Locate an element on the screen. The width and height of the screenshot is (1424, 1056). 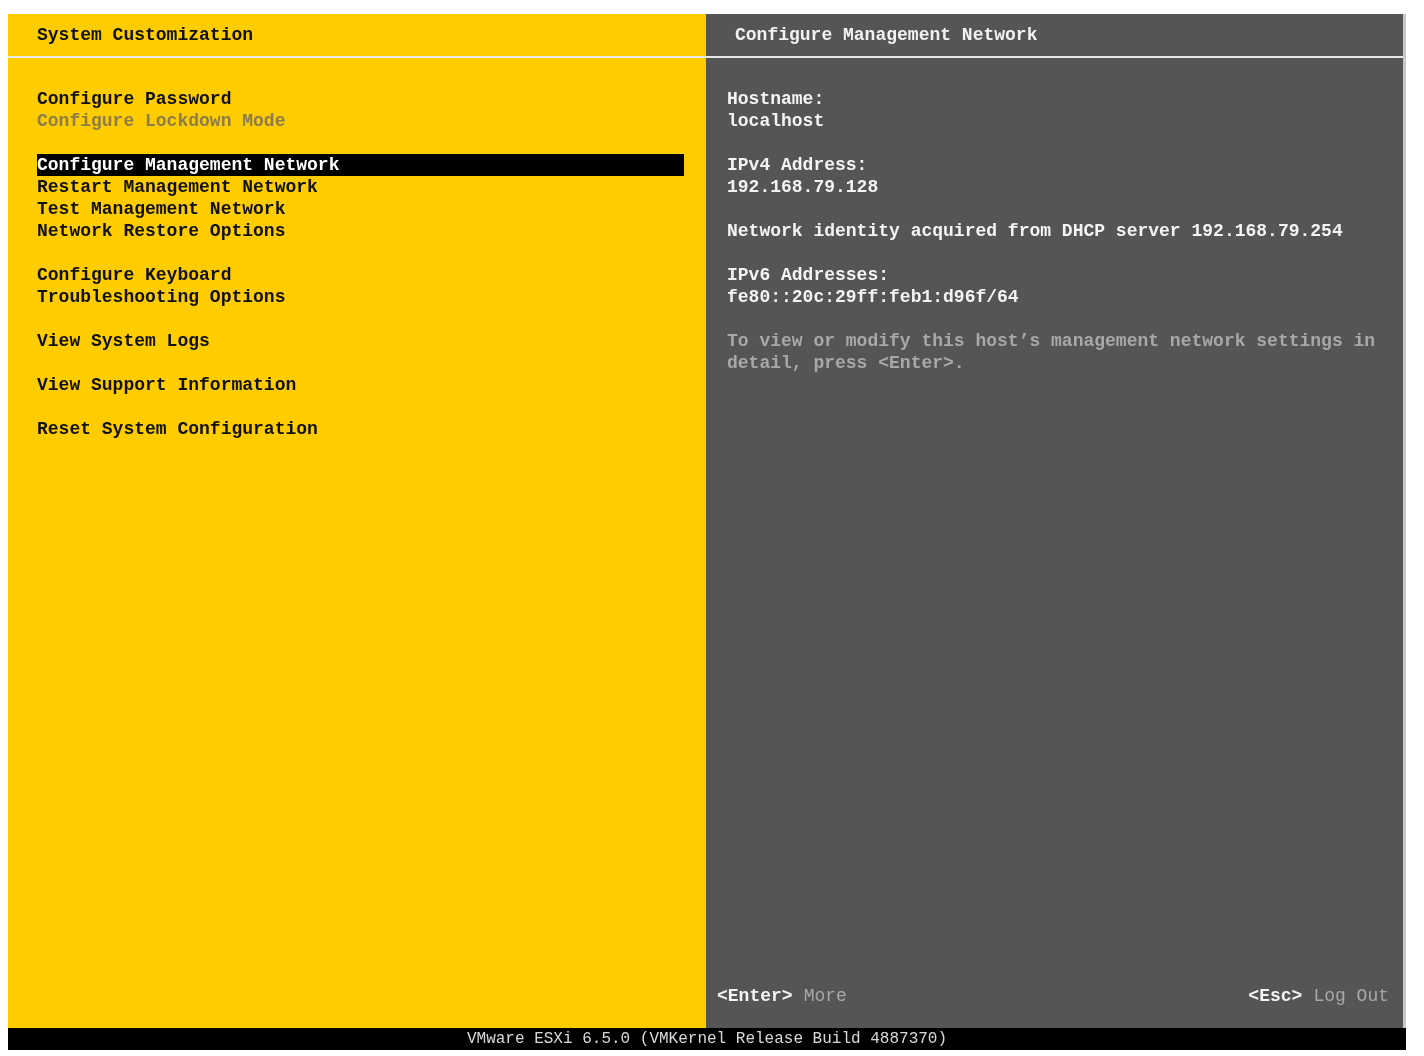
info-text: Network identity acquired from DHCP server 192.168.79.254 is located at coordinates (1035, 231).